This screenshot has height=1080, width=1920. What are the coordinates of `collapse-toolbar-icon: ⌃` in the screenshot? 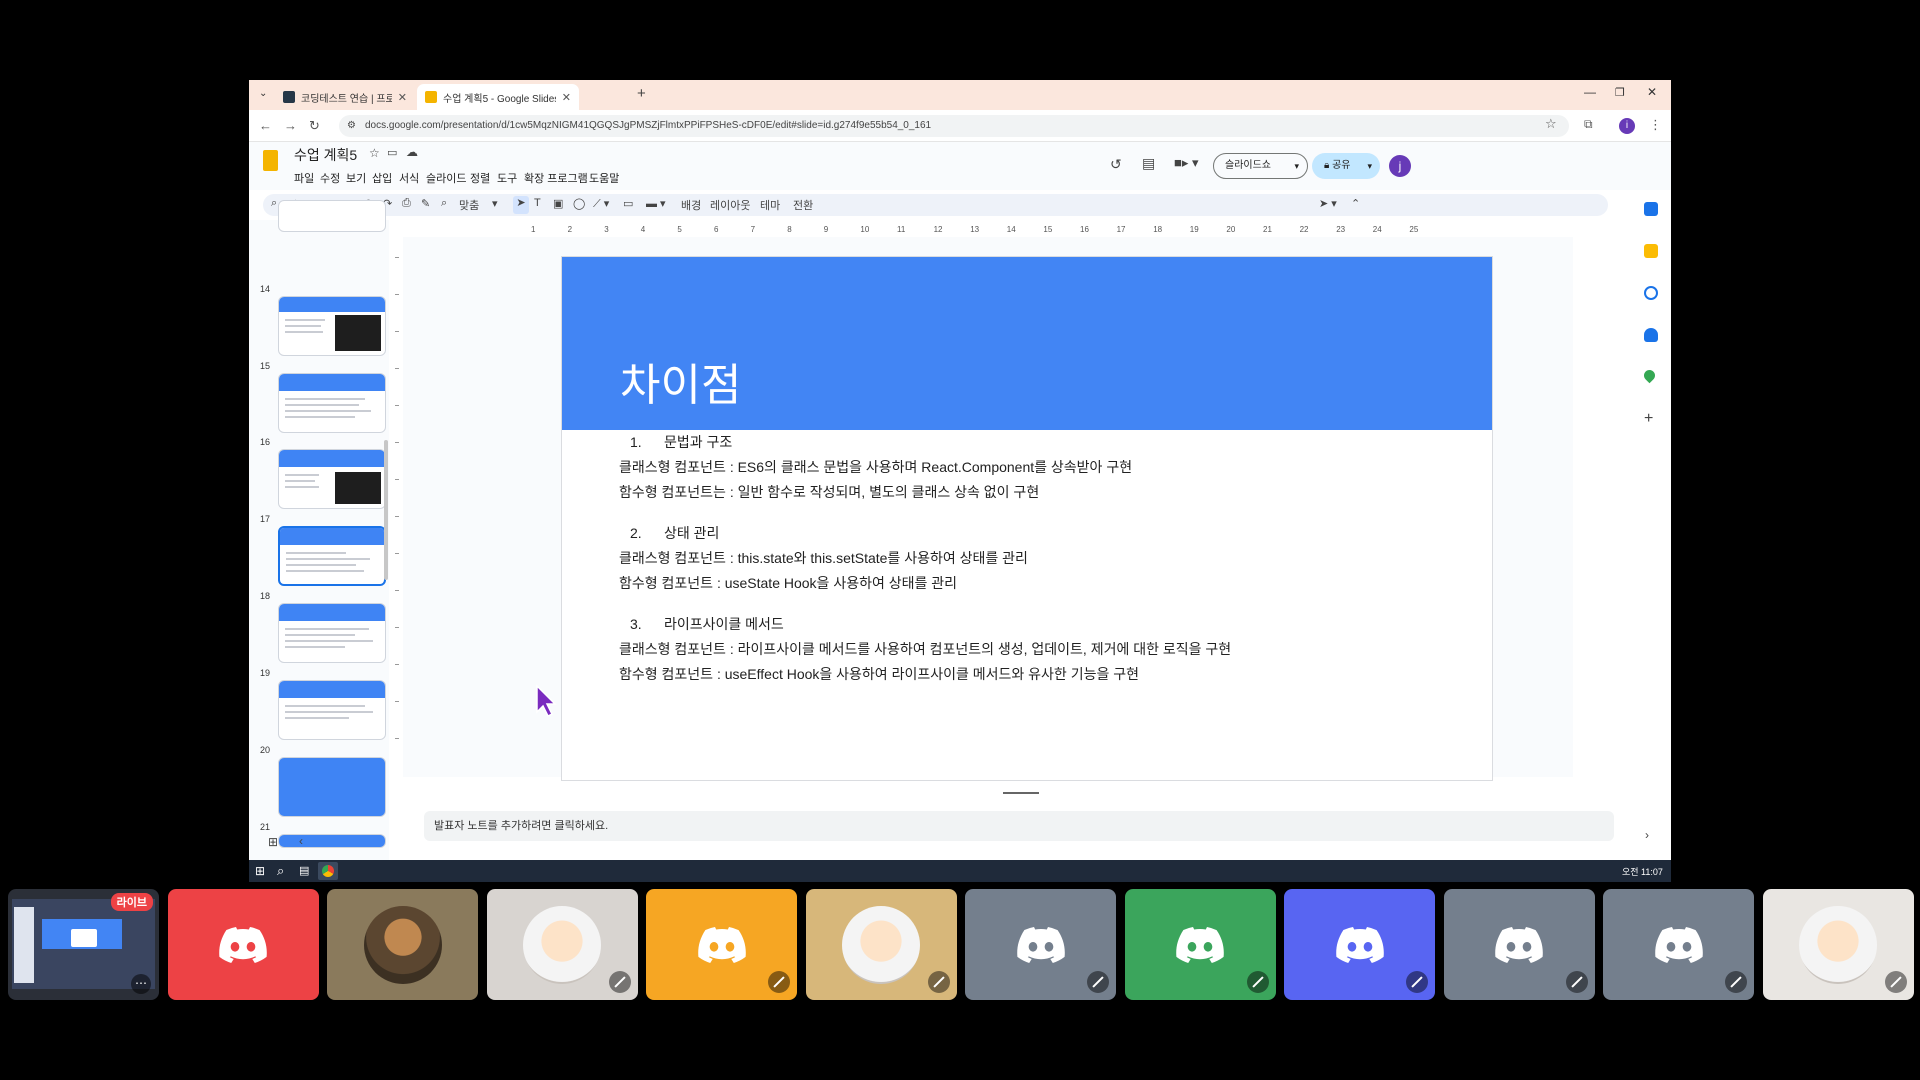 It's located at (1355, 203).